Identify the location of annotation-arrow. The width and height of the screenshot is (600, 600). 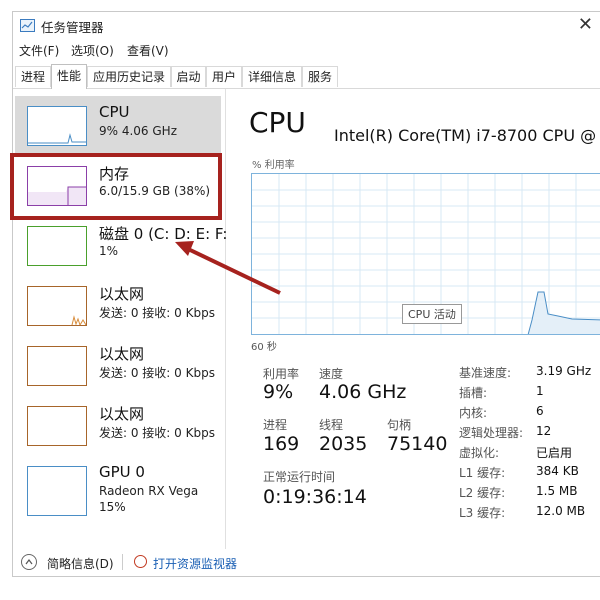
(228, 268).